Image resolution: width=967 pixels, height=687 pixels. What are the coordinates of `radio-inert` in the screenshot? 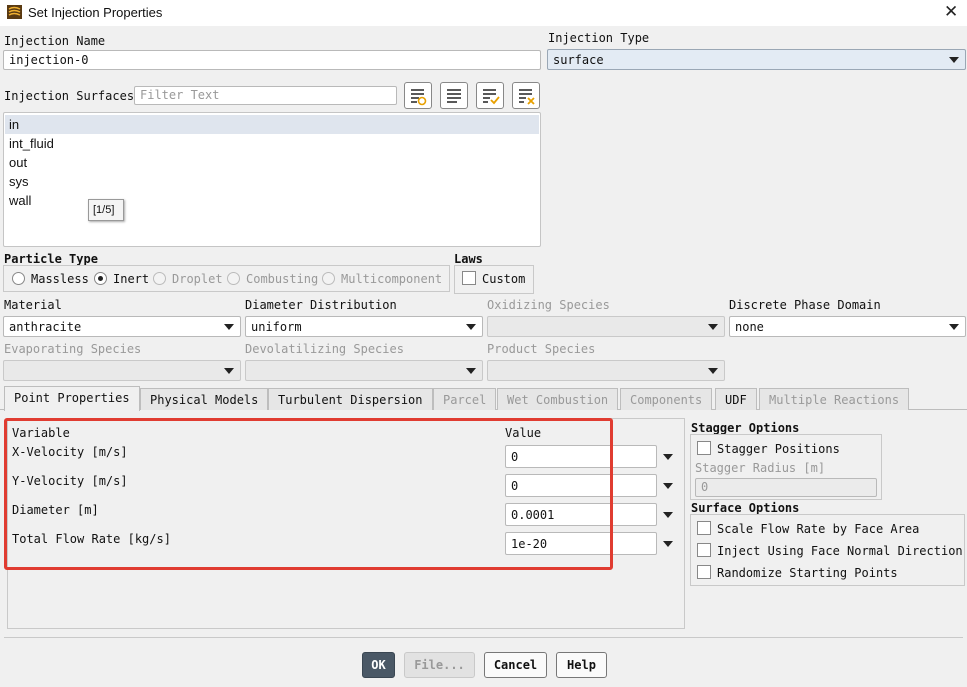 It's located at (100, 278).